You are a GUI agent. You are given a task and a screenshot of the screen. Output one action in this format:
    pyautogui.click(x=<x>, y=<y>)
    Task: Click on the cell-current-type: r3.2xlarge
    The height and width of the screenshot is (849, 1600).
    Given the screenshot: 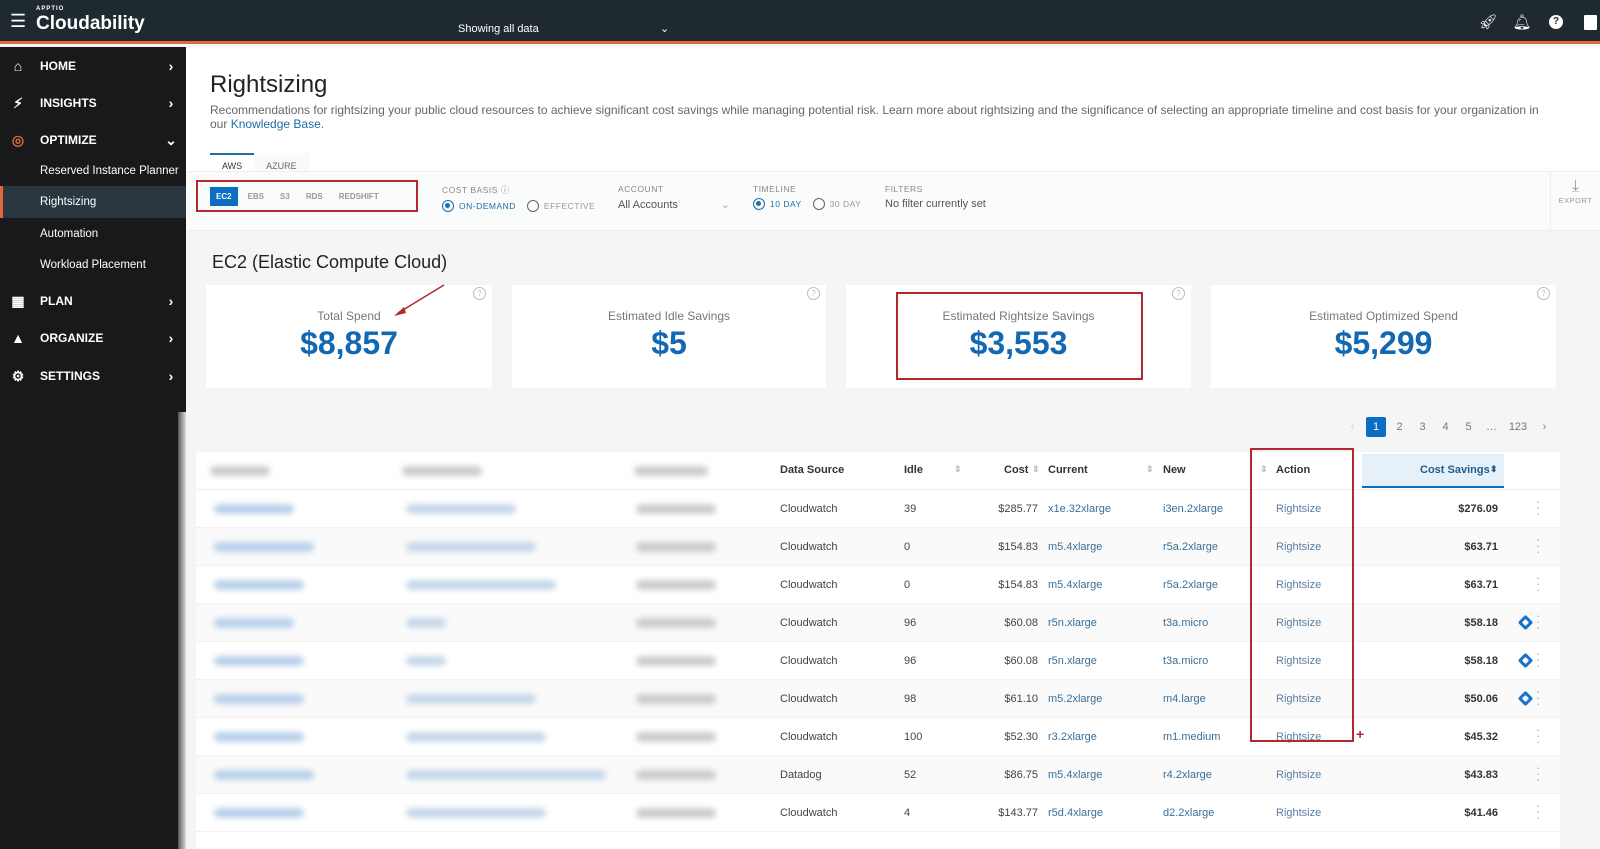 What is the action you would take?
    pyautogui.click(x=1072, y=737)
    